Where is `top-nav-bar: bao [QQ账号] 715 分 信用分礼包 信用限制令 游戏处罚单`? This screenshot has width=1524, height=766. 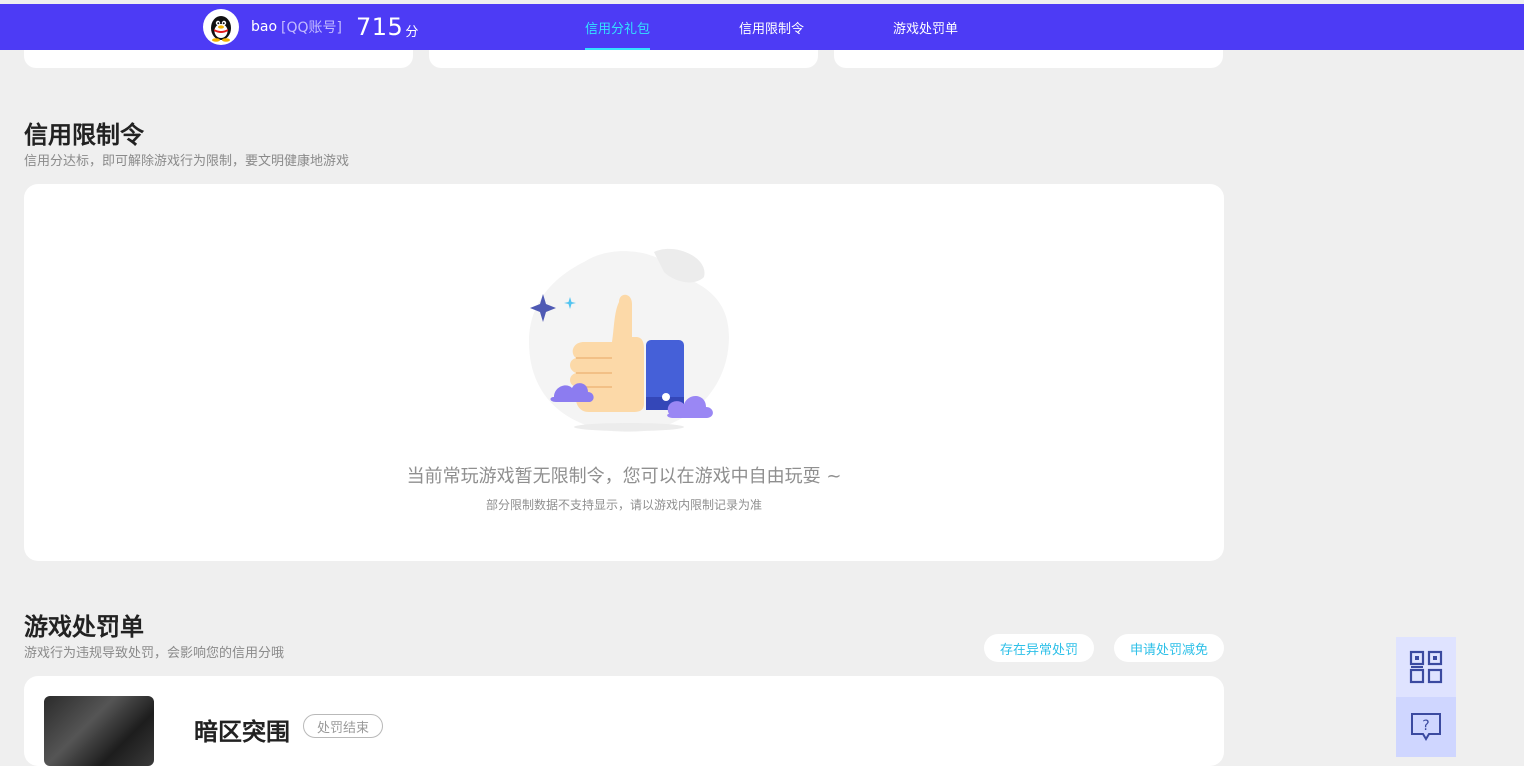 top-nav-bar: bao [QQ账号] 715 分 信用分礼包 信用限制令 游戏处罚单 is located at coordinates (762, 27).